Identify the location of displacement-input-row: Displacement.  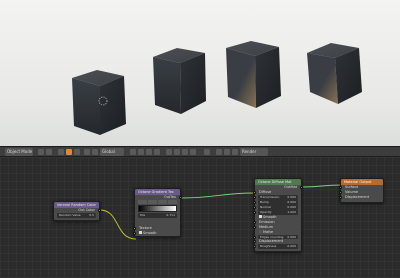
(361, 197).